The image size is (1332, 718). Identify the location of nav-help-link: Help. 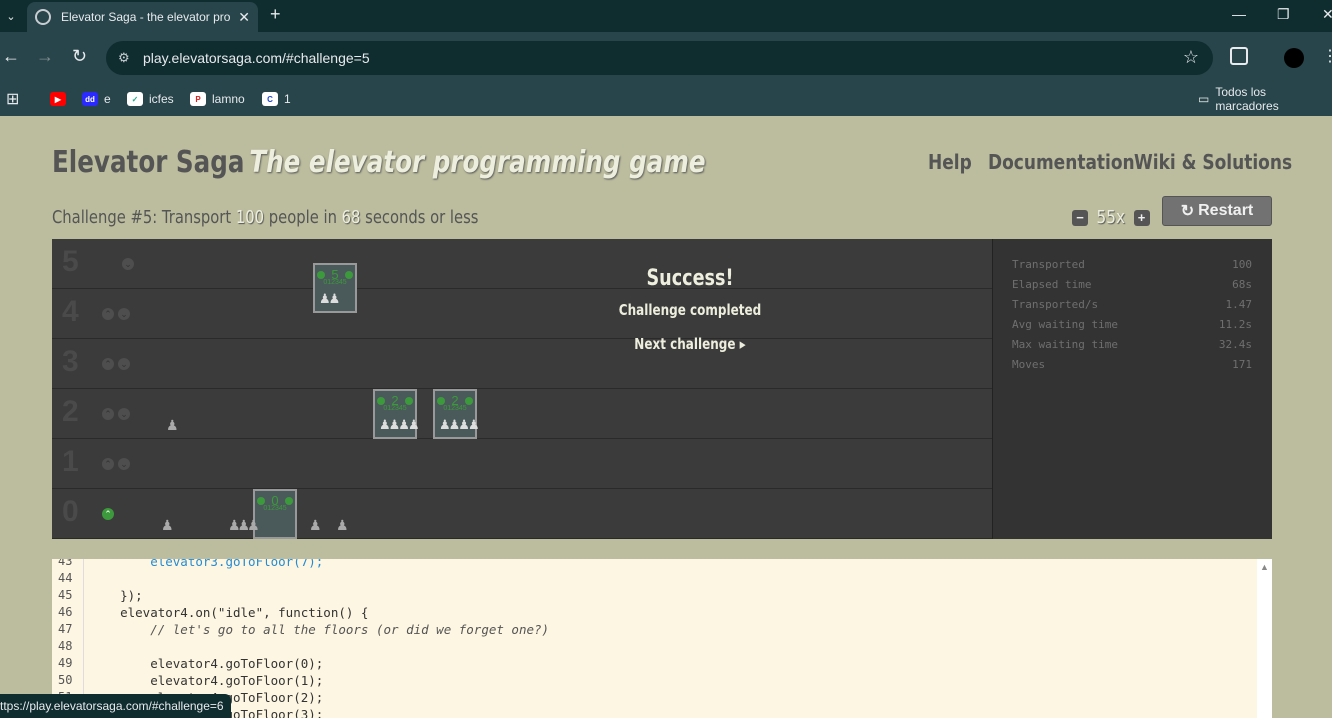
(950, 162).